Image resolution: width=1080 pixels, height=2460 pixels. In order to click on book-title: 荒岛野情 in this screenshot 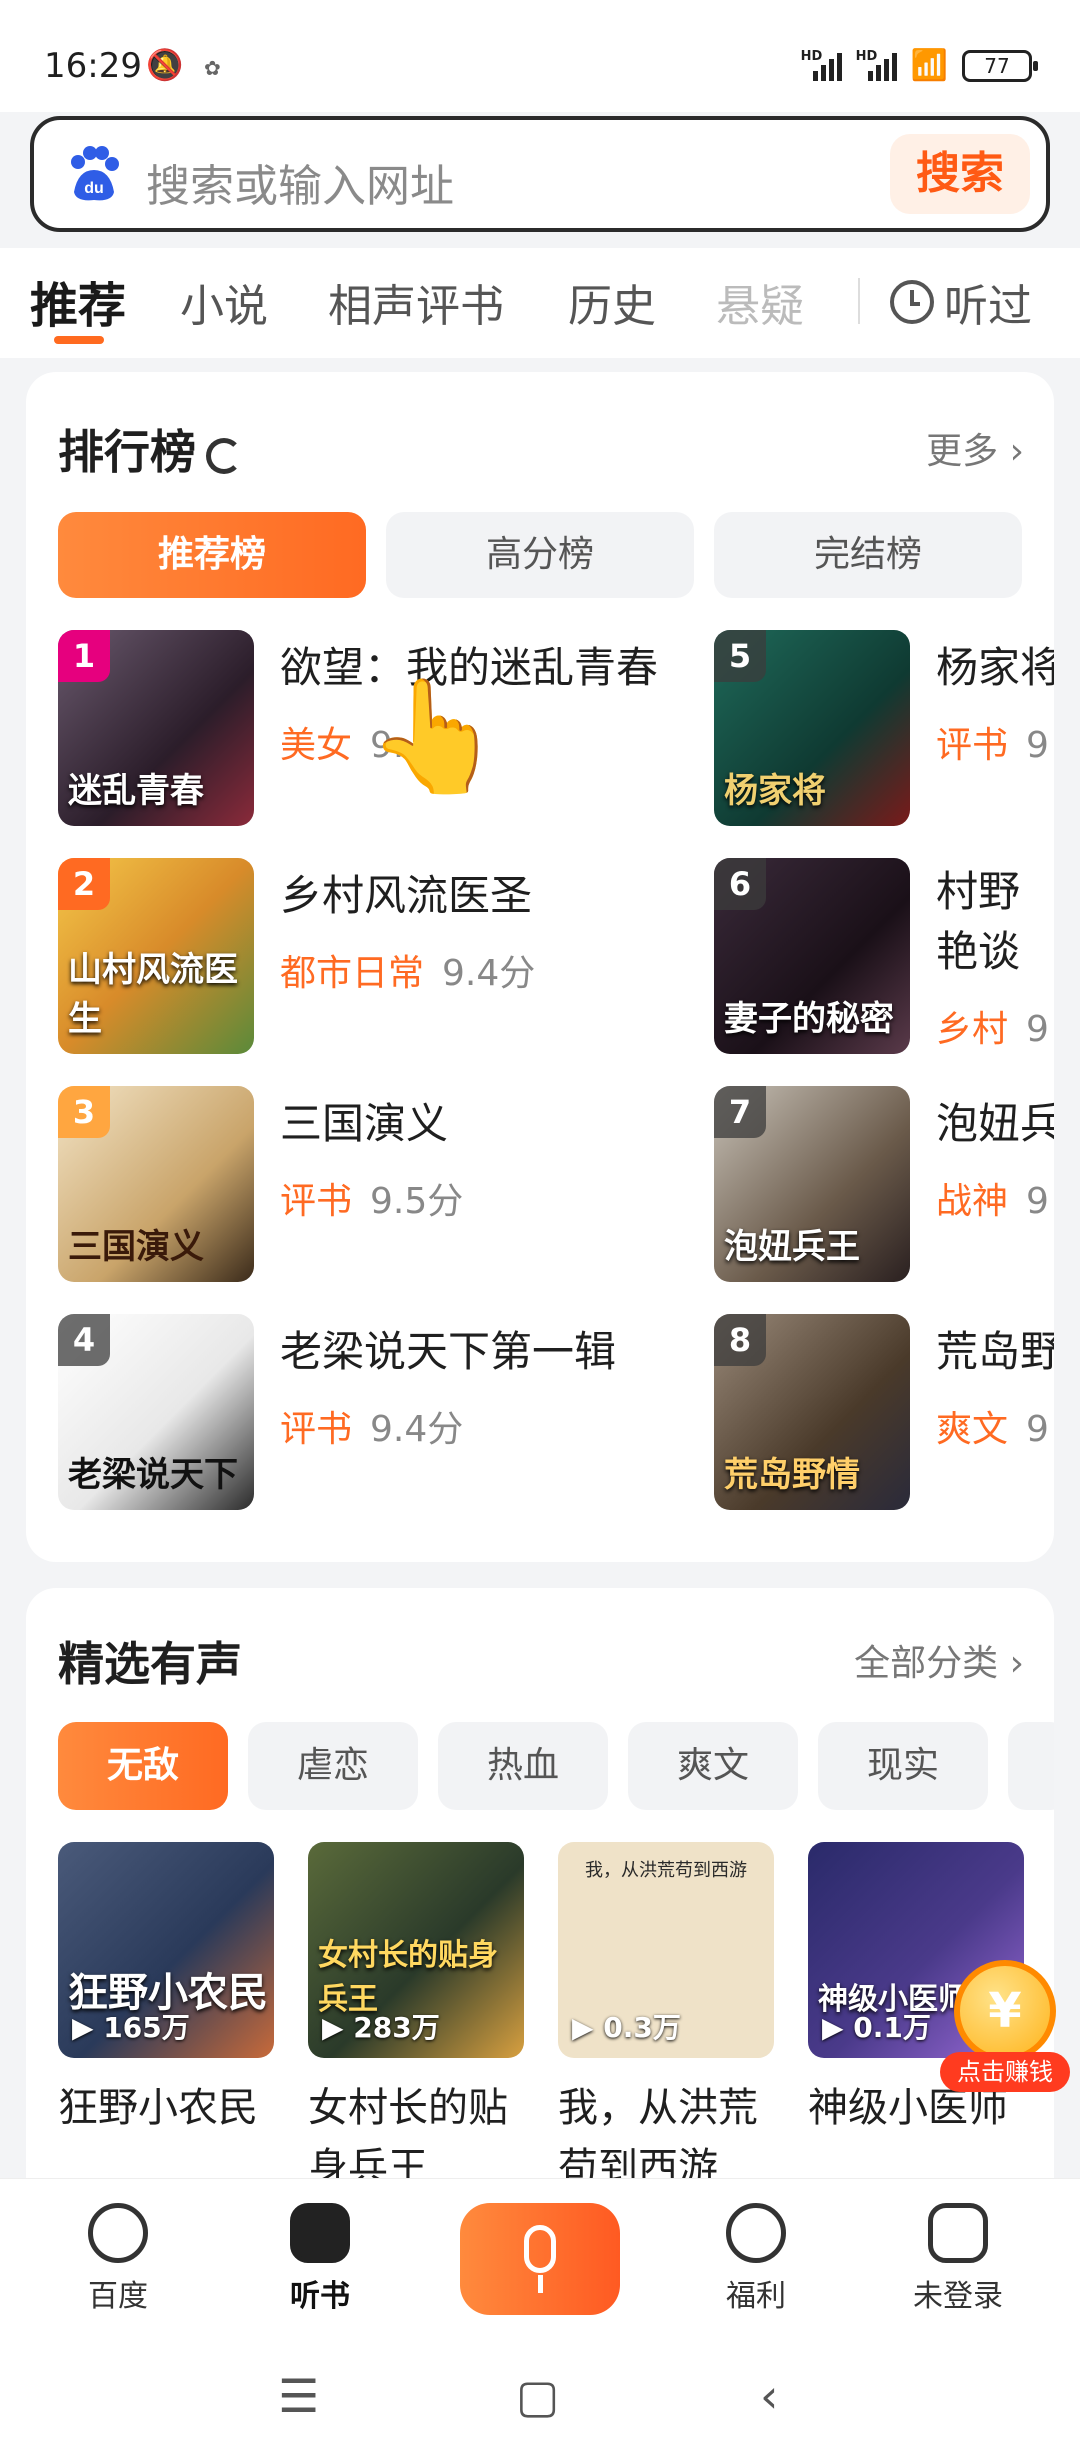, I will do `click(995, 1351)`.